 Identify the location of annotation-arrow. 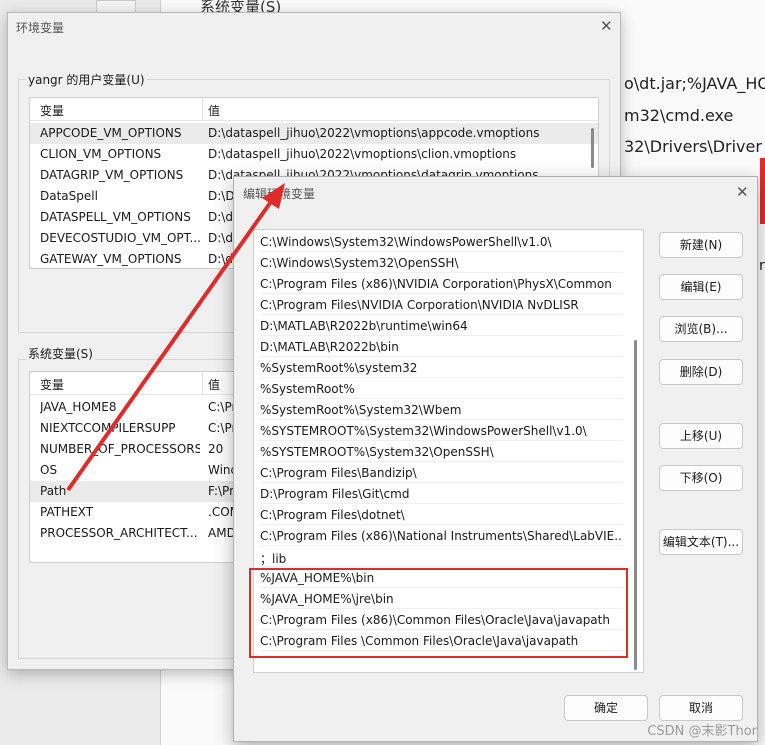
(175, 337).